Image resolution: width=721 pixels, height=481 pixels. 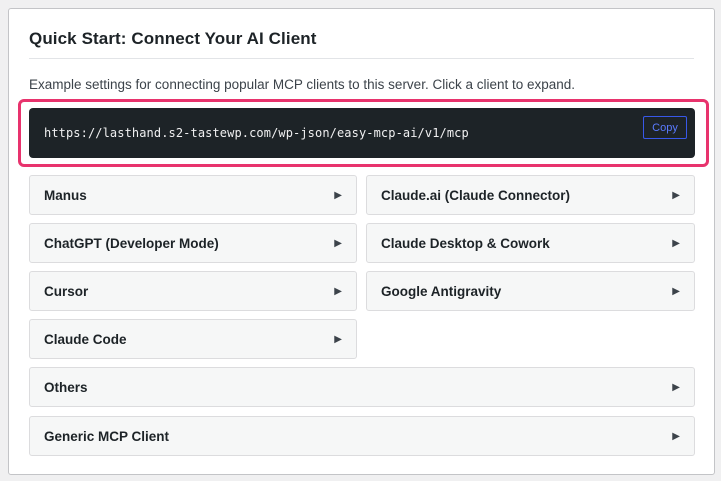 I want to click on client-claude-desktop: Claude Desktop & Cowork ▶, so click(x=530, y=243).